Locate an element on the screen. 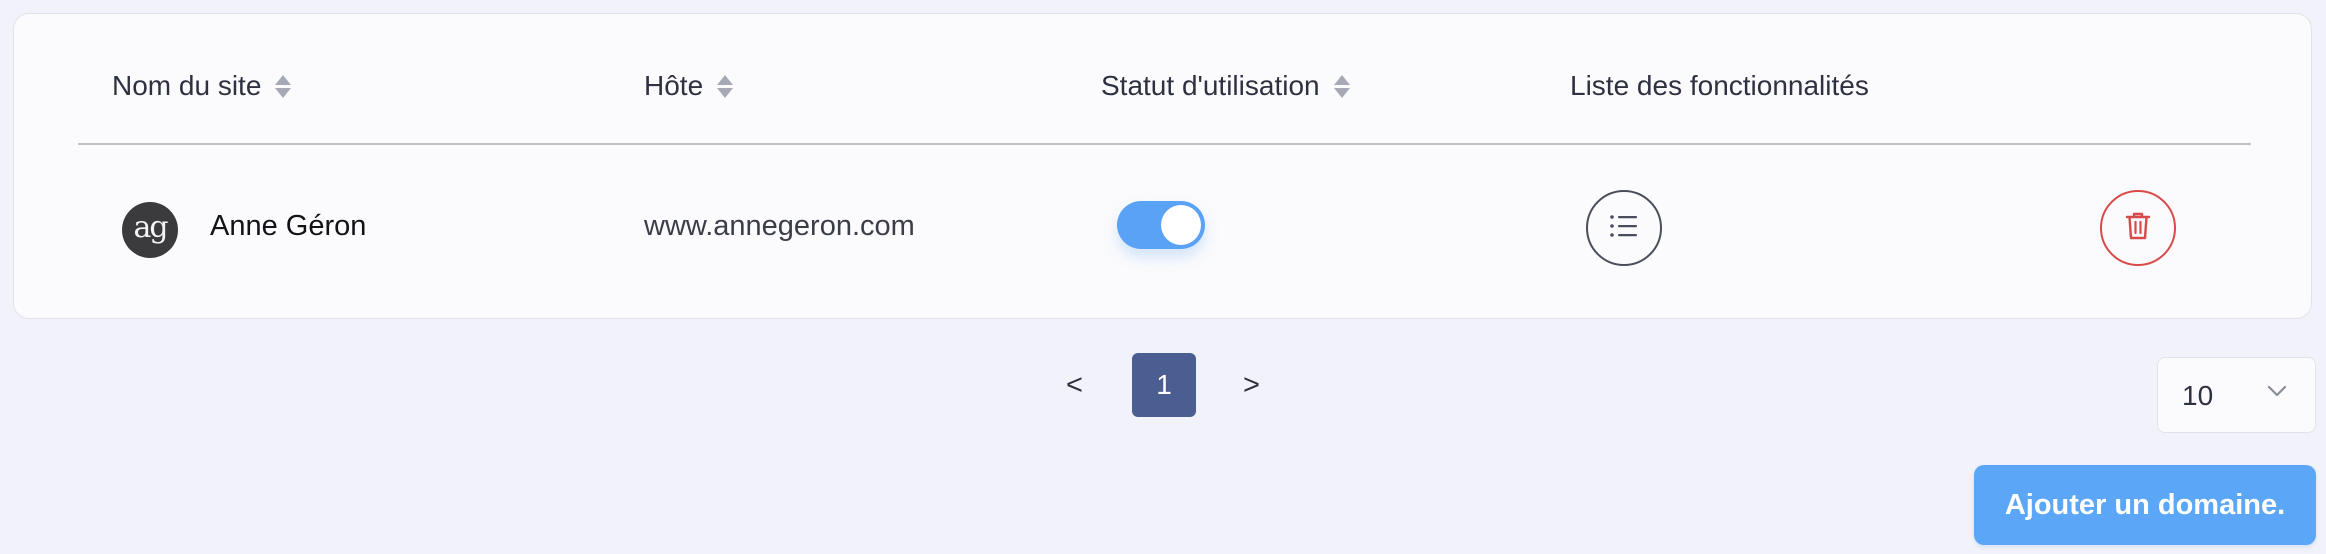 The width and height of the screenshot is (2326, 554). list-icon is located at coordinates (1624, 228).